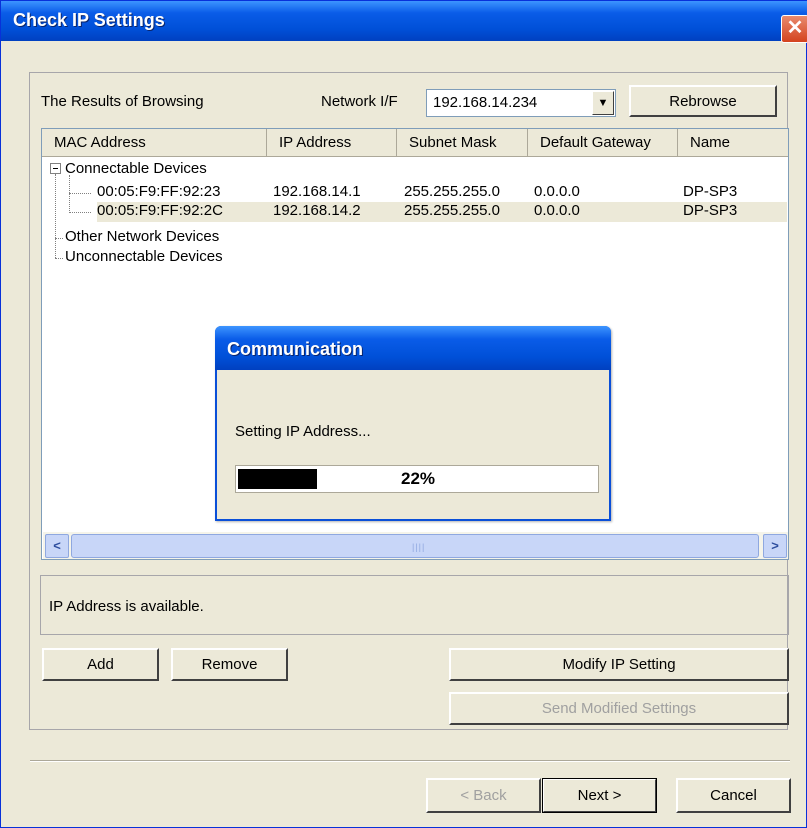 The image size is (807, 828). Describe the element at coordinates (414, 605) in the screenshot. I see `status-box: IP Address is available.` at that location.